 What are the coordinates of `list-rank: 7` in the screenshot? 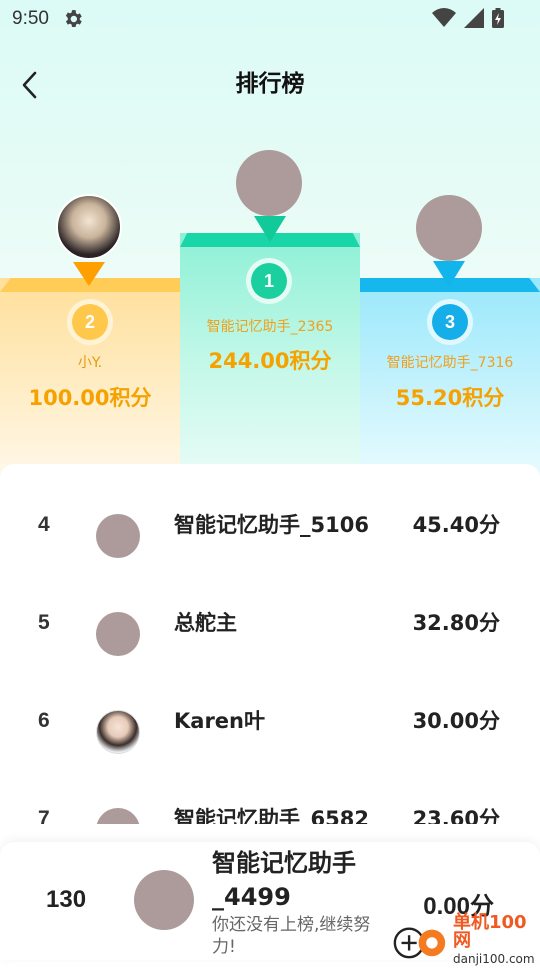 It's located at (44, 815).